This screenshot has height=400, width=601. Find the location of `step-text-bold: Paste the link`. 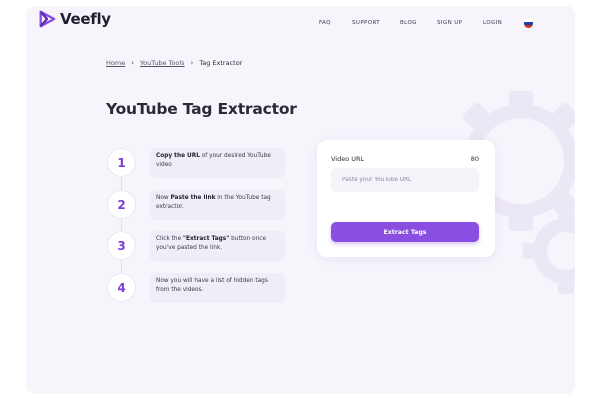

step-text-bold: Paste the link is located at coordinates (193, 198).